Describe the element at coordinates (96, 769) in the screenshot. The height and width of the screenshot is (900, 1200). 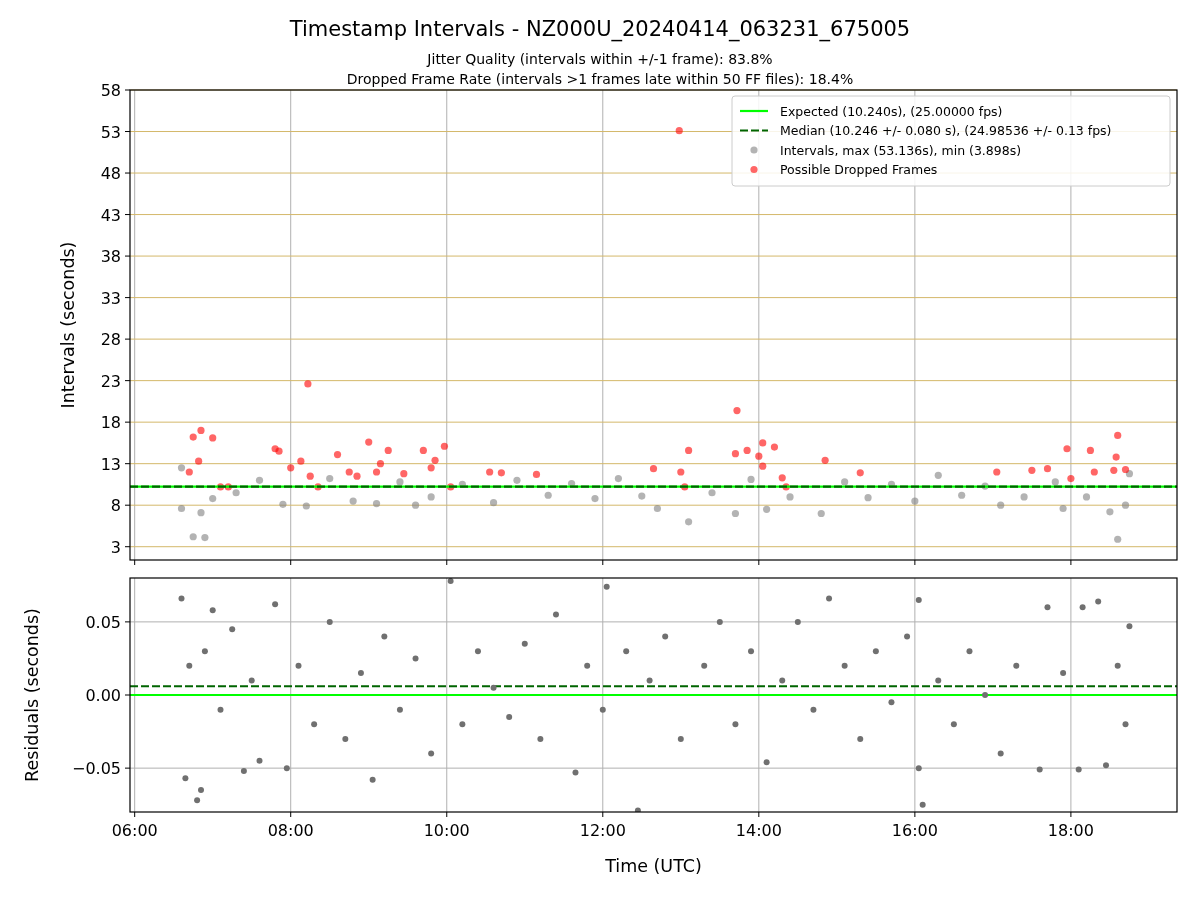
I see `tick-label: −0.05` at that location.